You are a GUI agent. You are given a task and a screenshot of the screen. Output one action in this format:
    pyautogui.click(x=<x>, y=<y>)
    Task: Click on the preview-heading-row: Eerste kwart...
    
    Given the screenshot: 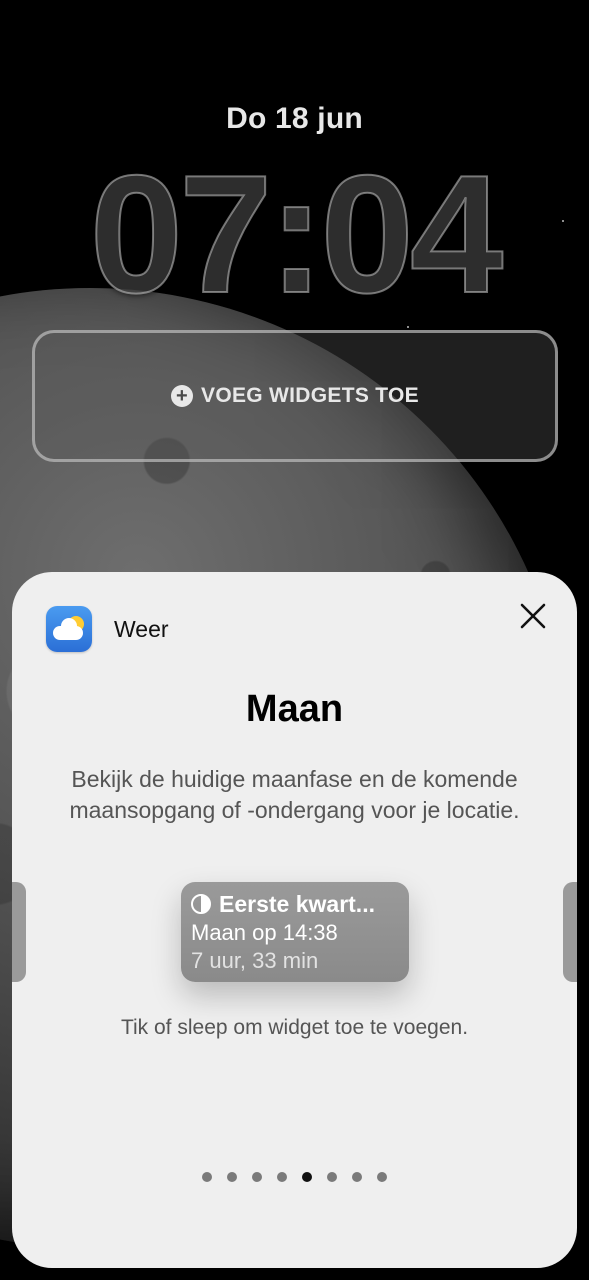 What is the action you would take?
    pyautogui.click(x=295, y=904)
    